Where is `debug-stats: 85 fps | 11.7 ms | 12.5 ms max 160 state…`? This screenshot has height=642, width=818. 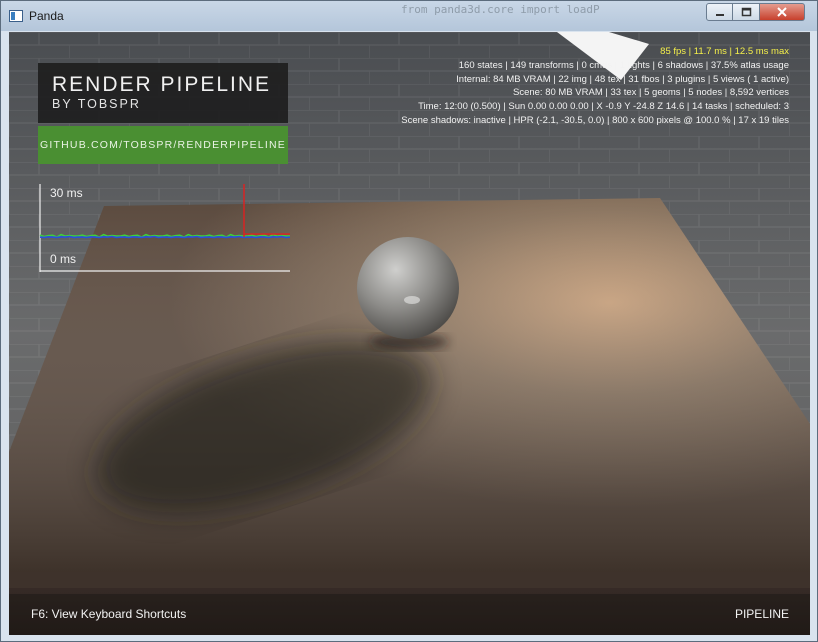 debug-stats: 85 fps | 11.7 ms | 12.5 ms max 160 state… is located at coordinates (595, 86).